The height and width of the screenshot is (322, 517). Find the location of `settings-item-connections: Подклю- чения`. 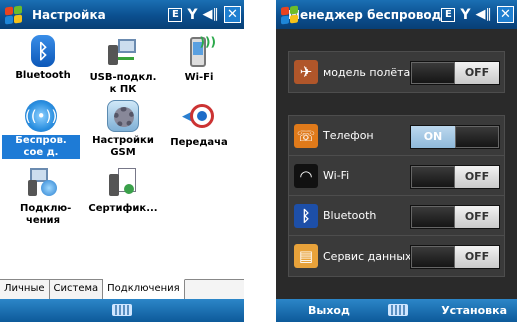

settings-item-connections: Подклю- чения is located at coordinates (43, 196).